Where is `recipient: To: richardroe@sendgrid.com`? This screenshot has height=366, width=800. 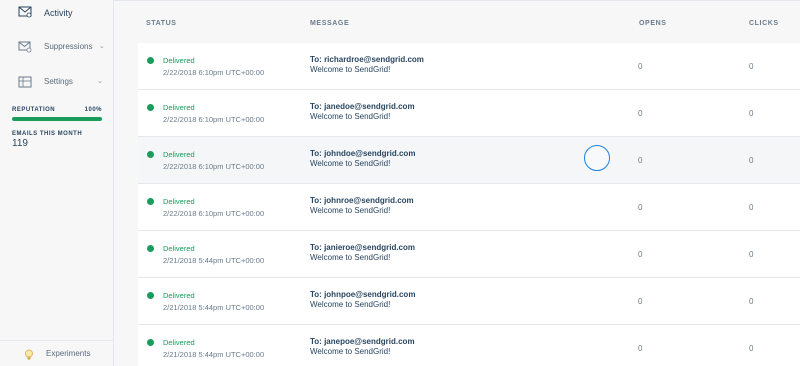
recipient: To: richardroe@sendgrid.com is located at coordinates (367, 59).